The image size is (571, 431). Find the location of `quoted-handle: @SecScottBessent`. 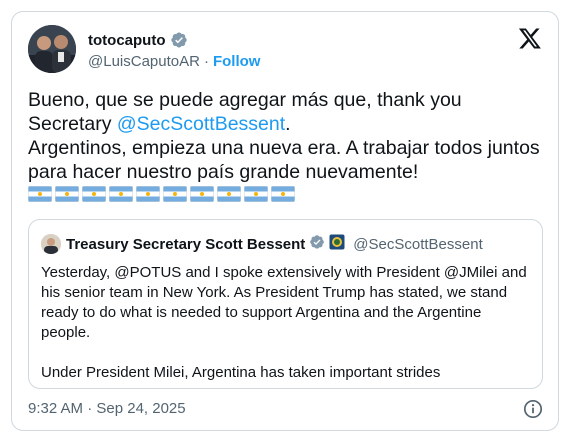

quoted-handle: @SecScottBessent is located at coordinates (417, 244).